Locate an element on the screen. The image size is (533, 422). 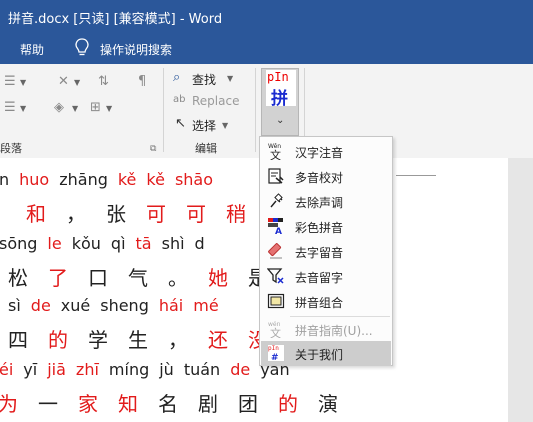
sort-icon: ⇅ is located at coordinates (103, 81).